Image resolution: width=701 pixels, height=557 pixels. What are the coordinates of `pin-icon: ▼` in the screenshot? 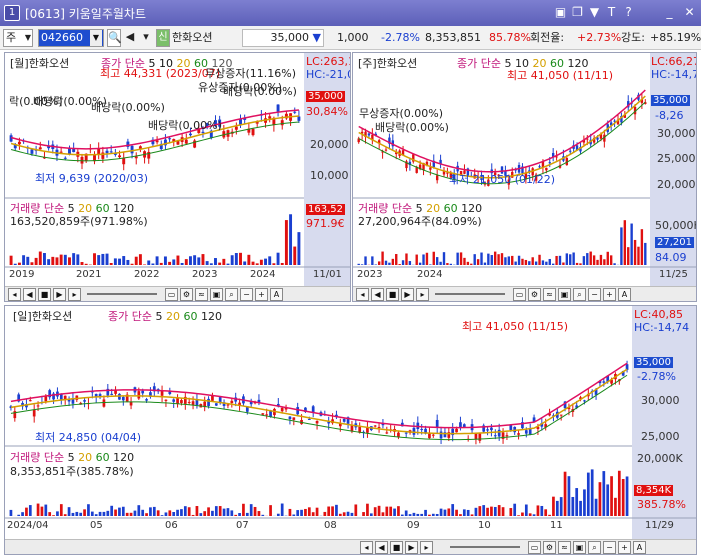 It's located at (594, 12).